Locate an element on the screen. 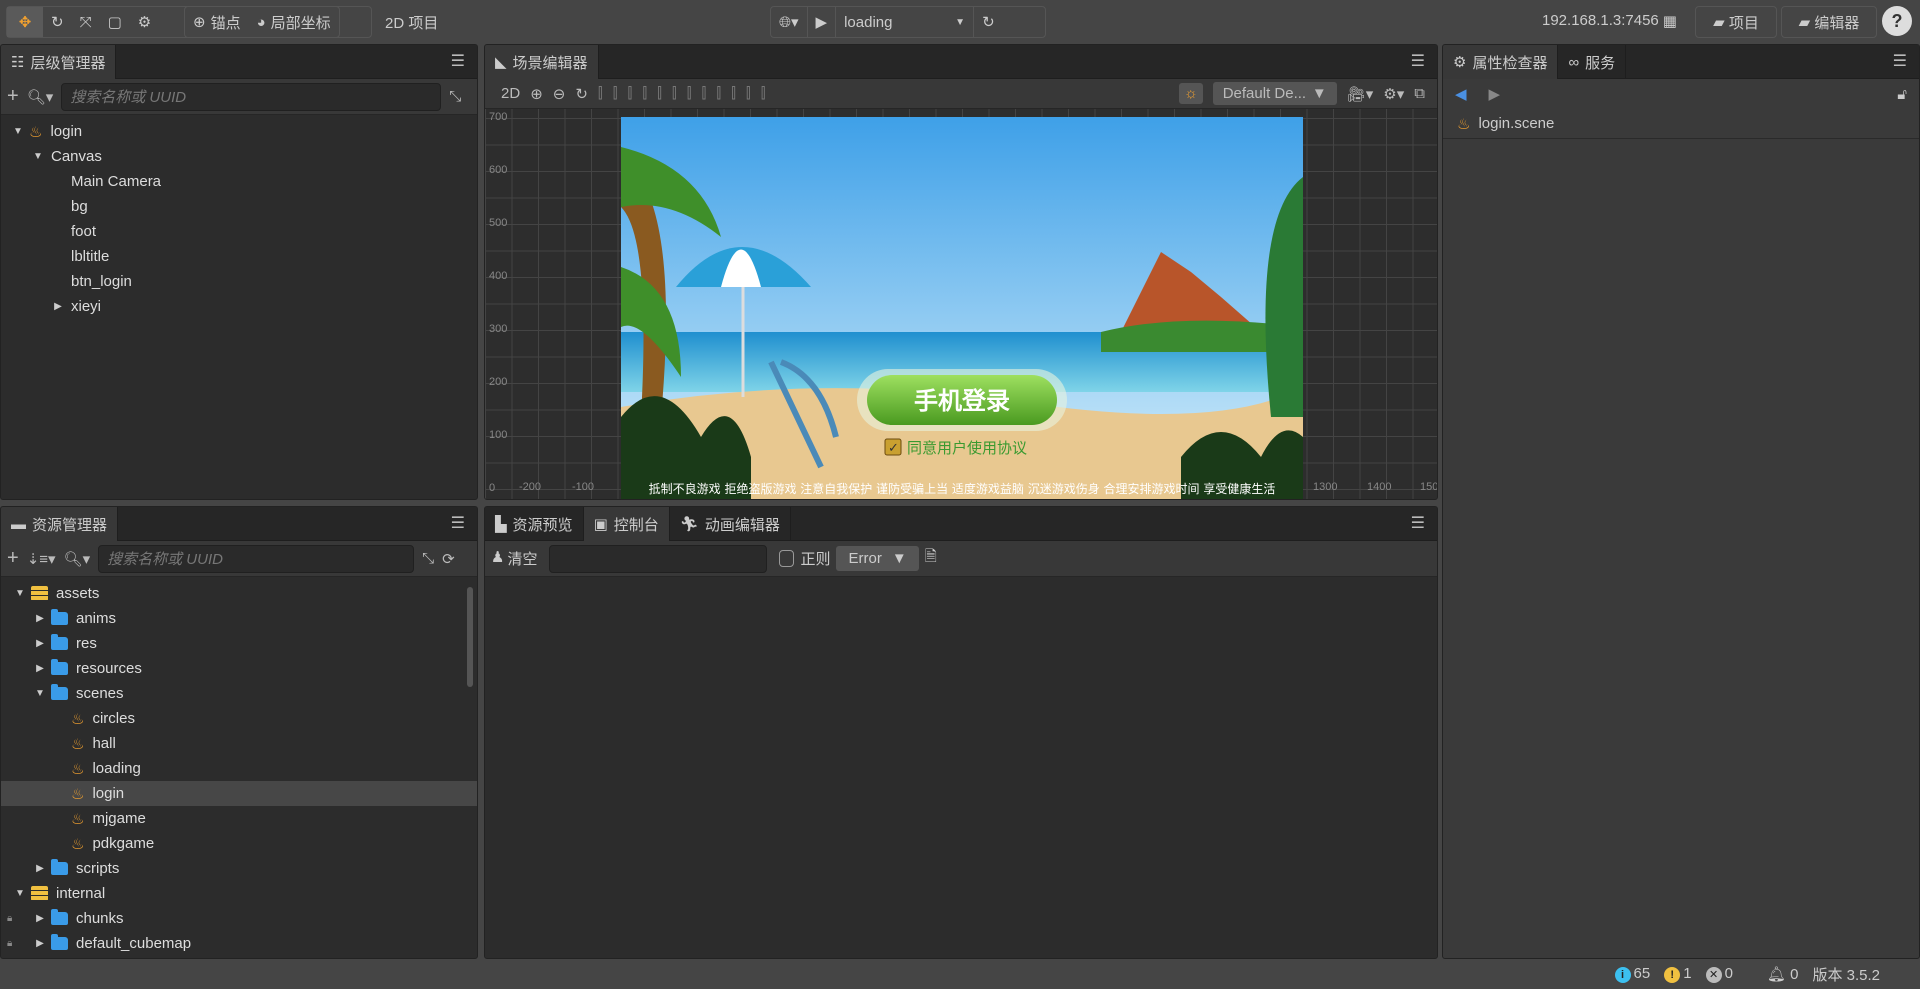  reset-view-icon: ↻ is located at coordinates (581, 94).